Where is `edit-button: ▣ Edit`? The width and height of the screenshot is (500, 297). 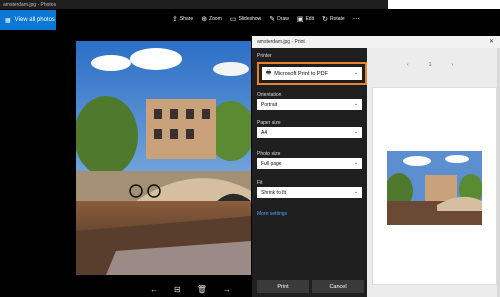
edit-button: ▣ Edit is located at coordinates (305, 19).